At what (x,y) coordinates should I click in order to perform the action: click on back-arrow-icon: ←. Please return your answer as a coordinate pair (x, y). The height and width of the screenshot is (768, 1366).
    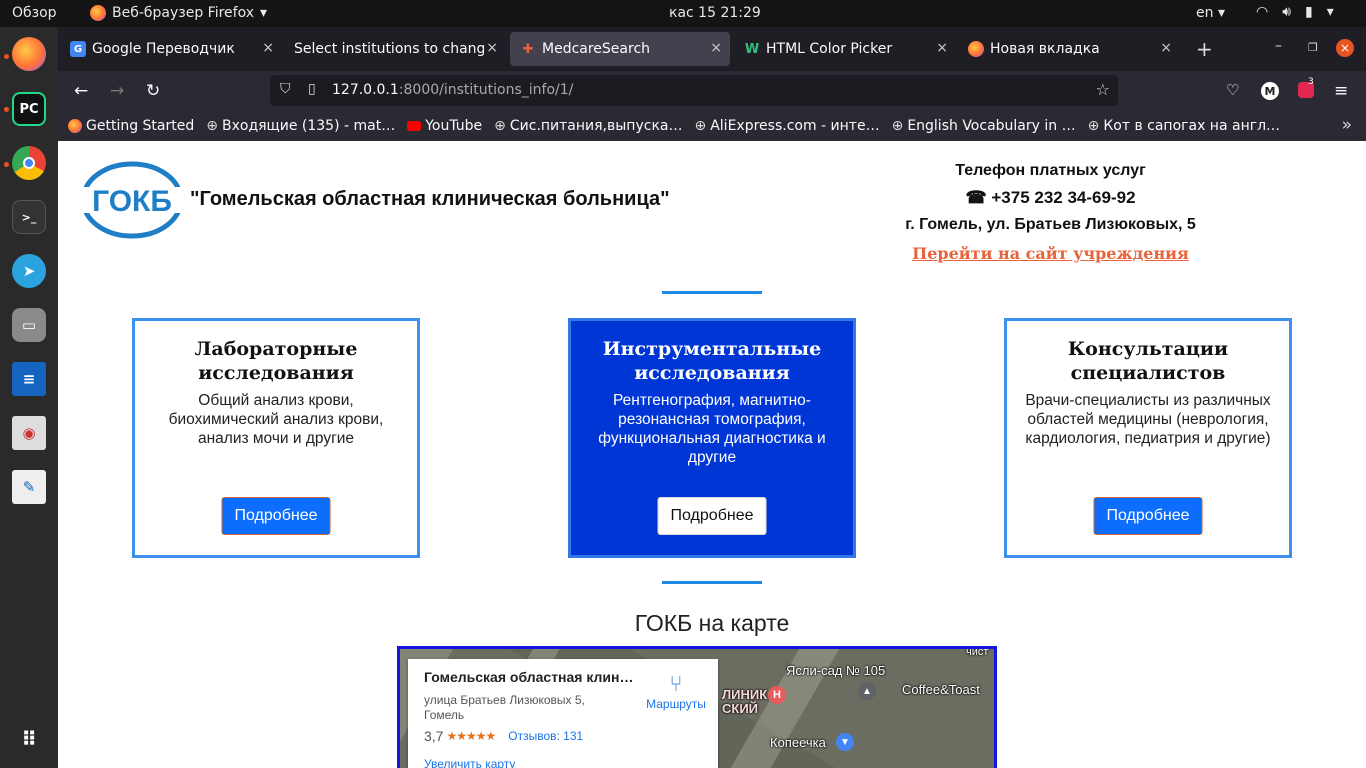
    Looking at the image, I should click on (81, 91).